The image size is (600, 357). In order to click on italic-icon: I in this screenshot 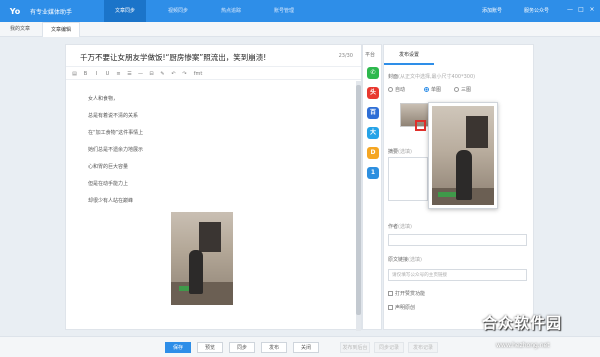, I will do `click(96, 74)`.